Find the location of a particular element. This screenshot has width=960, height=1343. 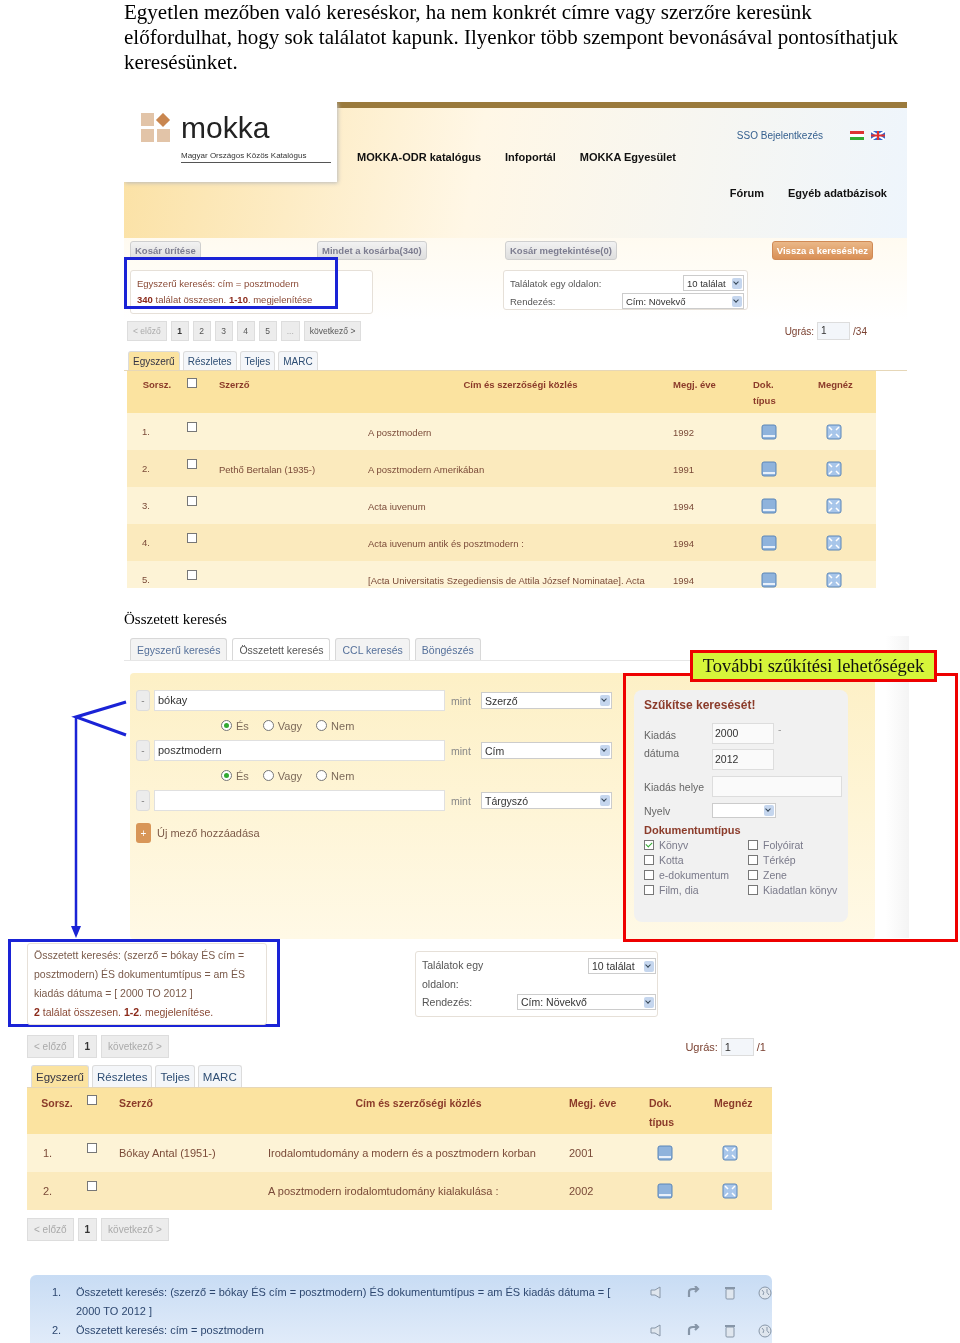

search-tab: Összetett keresés is located at coordinates (281, 649).